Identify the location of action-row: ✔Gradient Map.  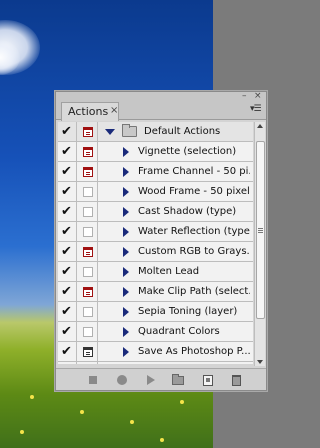
(155, 363).